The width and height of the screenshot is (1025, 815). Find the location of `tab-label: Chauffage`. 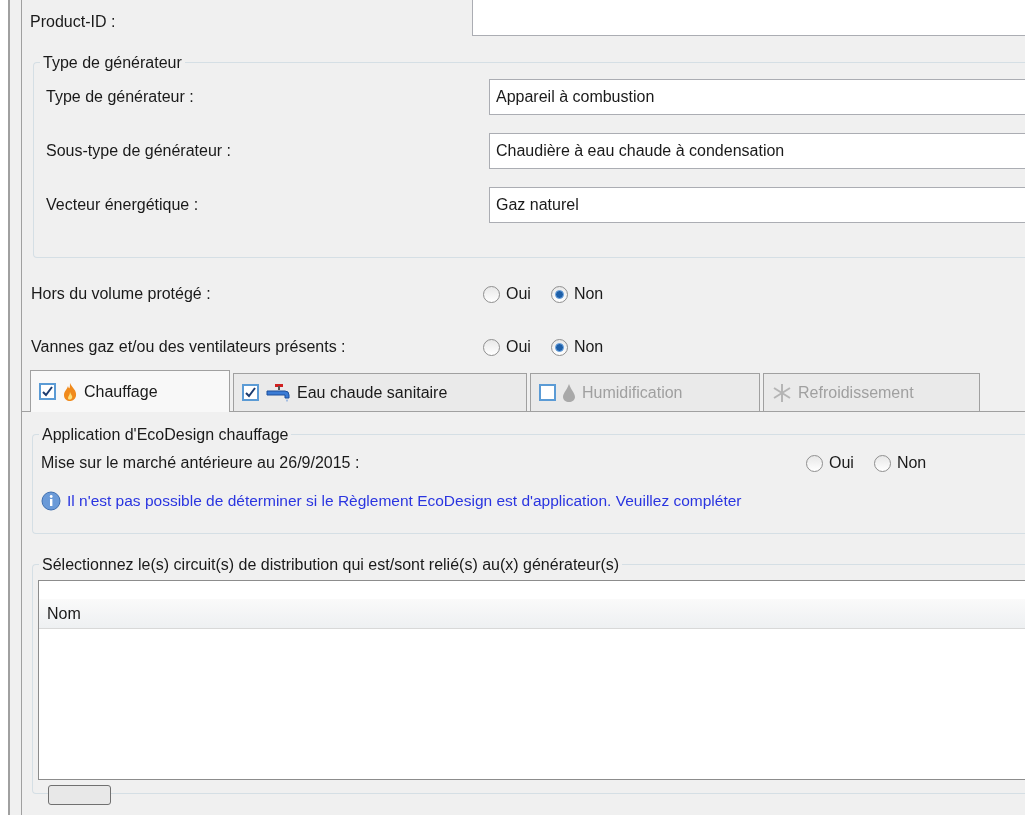

tab-label: Chauffage is located at coordinates (121, 391).